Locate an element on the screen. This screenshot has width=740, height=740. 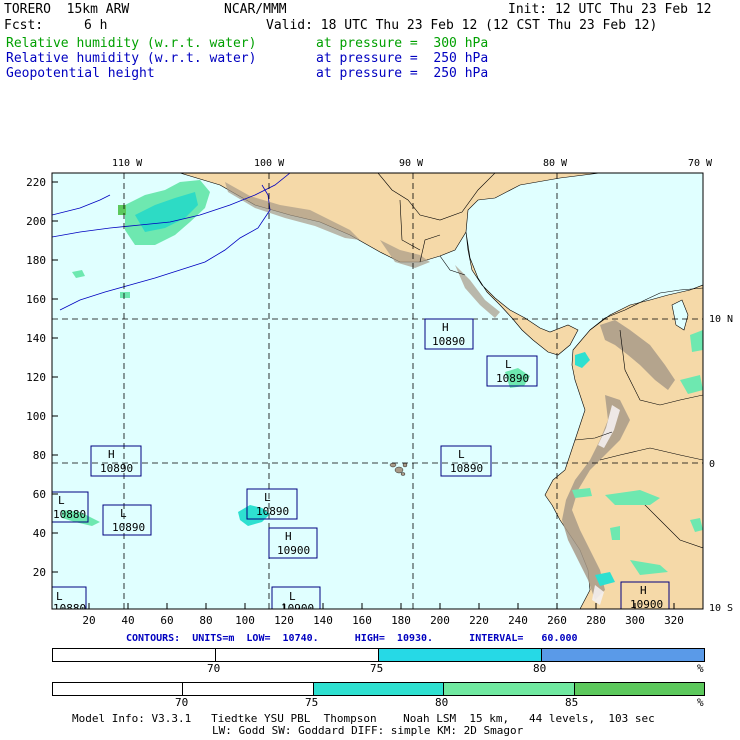
y-tick-label: 180 is located at coordinates (36, 260).